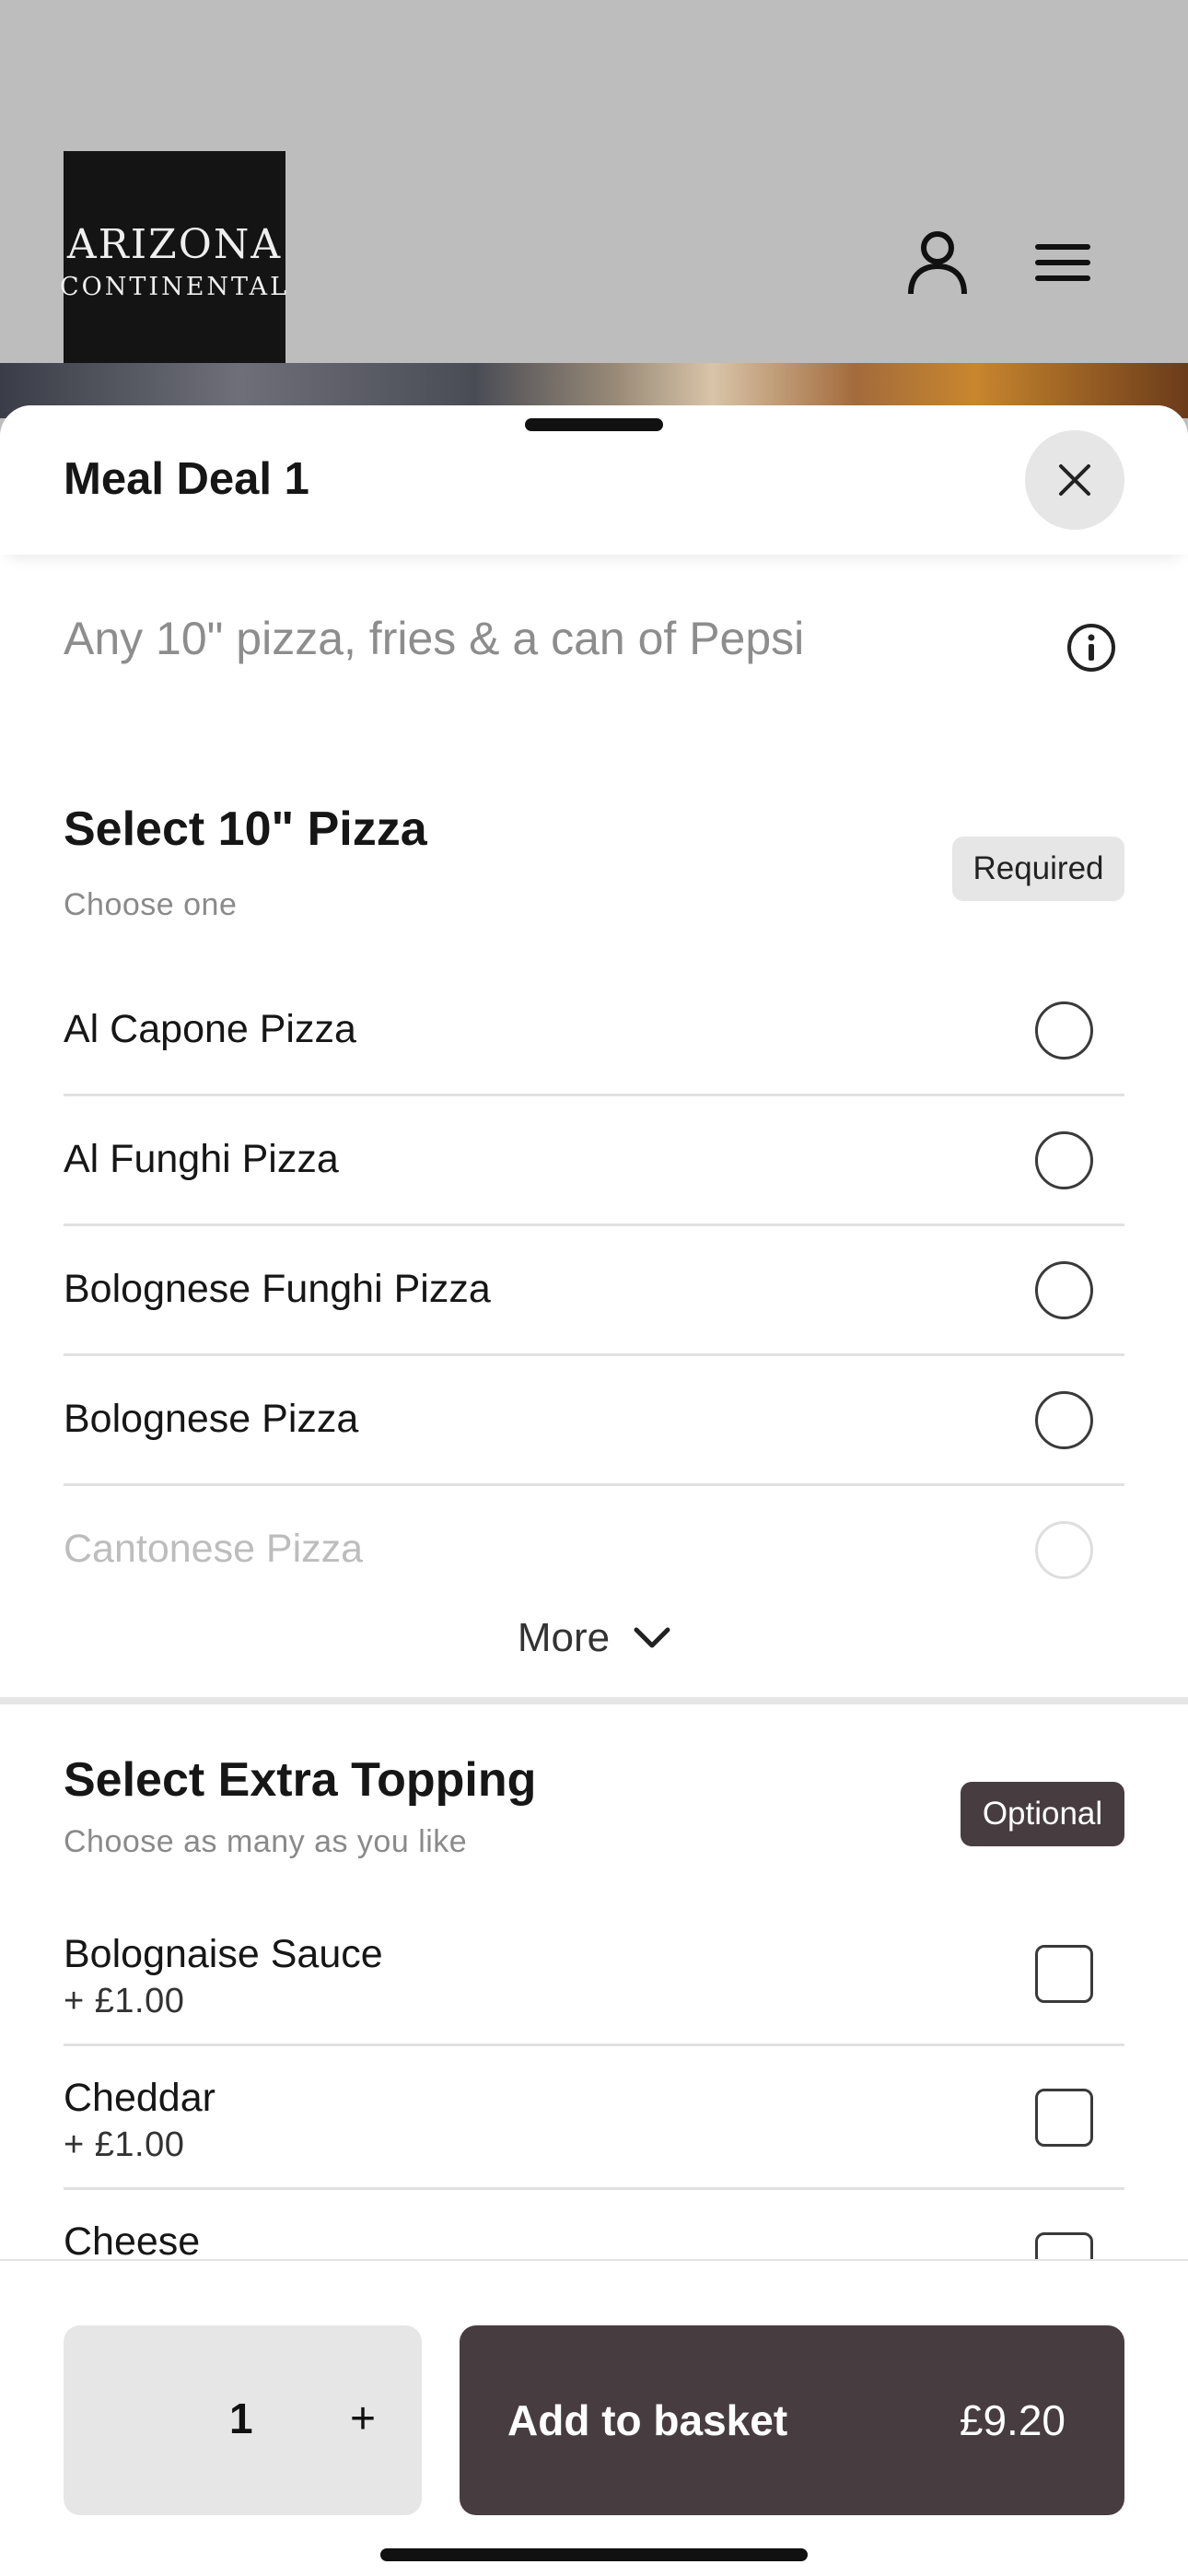 The height and width of the screenshot is (2576, 1188). What do you see at coordinates (594, 480) in the screenshot?
I see `sheet-header: Meal Deal 1` at bounding box center [594, 480].